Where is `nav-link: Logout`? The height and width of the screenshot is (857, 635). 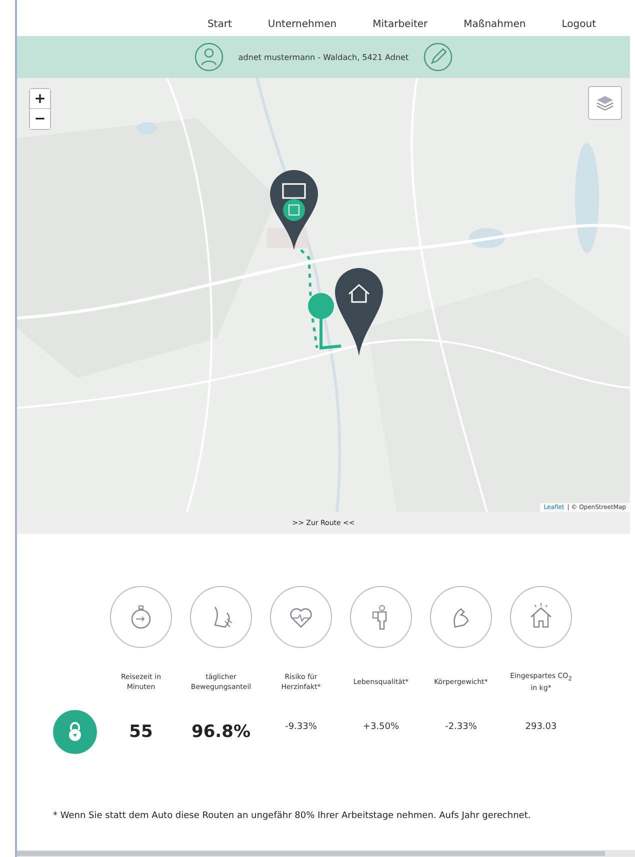 nav-link: Logout is located at coordinates (579, 27).